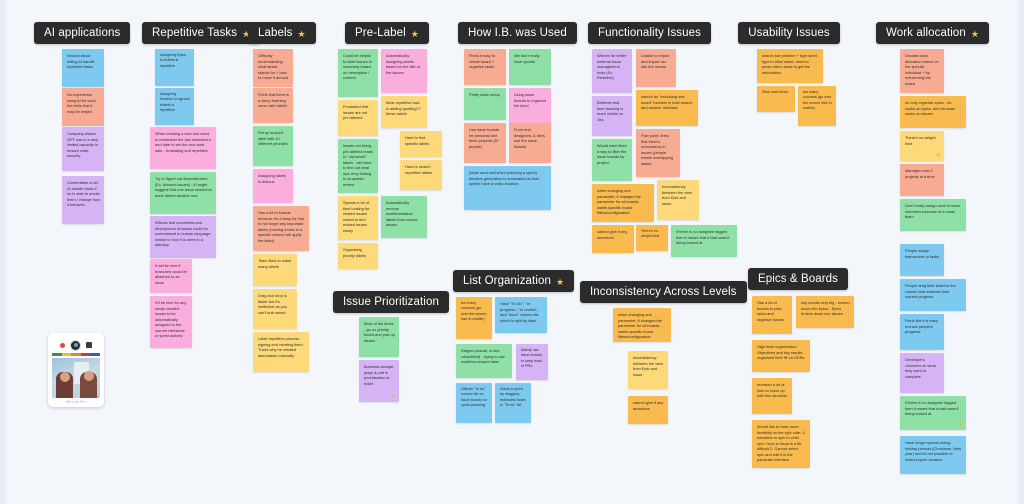  What do you see at coordinates (173, 60) in the screenshot?
I see `sticky-note-text: Assigning Epics to tickets is repetitive` at bounding box center [173, 60].